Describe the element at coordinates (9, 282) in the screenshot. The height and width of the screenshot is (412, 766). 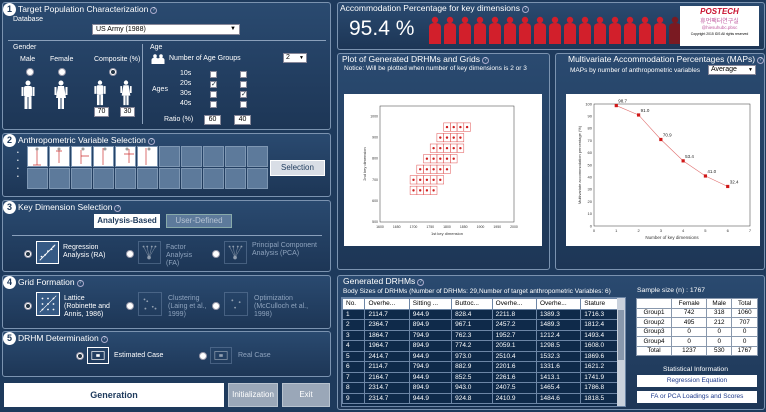
I see `step-number-4: 4` at that location.